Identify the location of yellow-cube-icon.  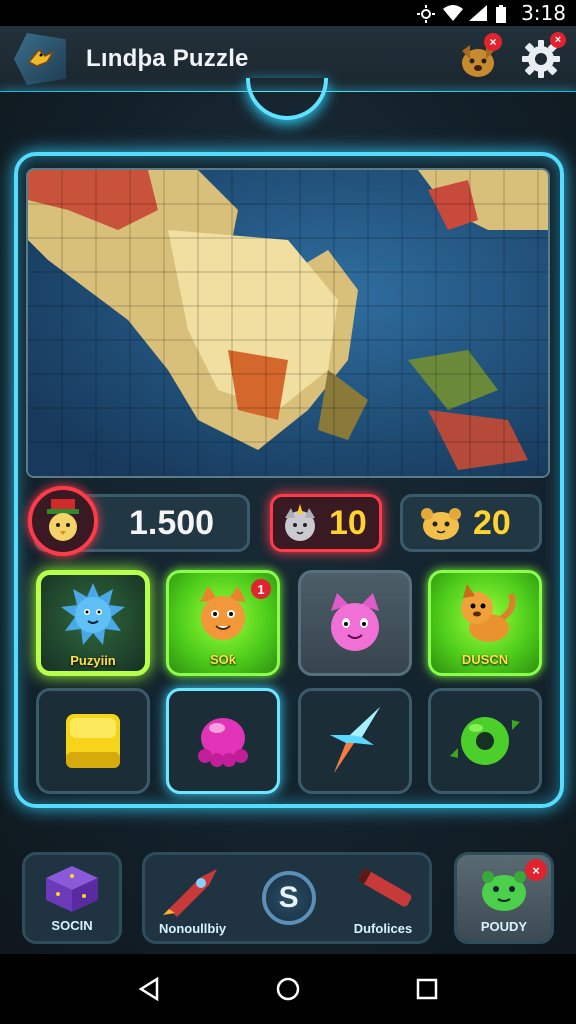
(93, 741).